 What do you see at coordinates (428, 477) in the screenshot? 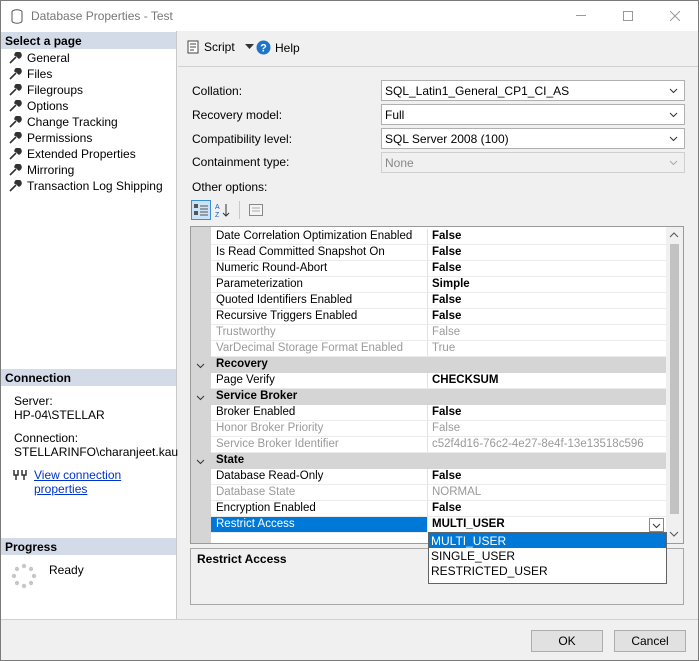
I see `grid-row: Database Read-Only False` at bounding box center [428, 477].